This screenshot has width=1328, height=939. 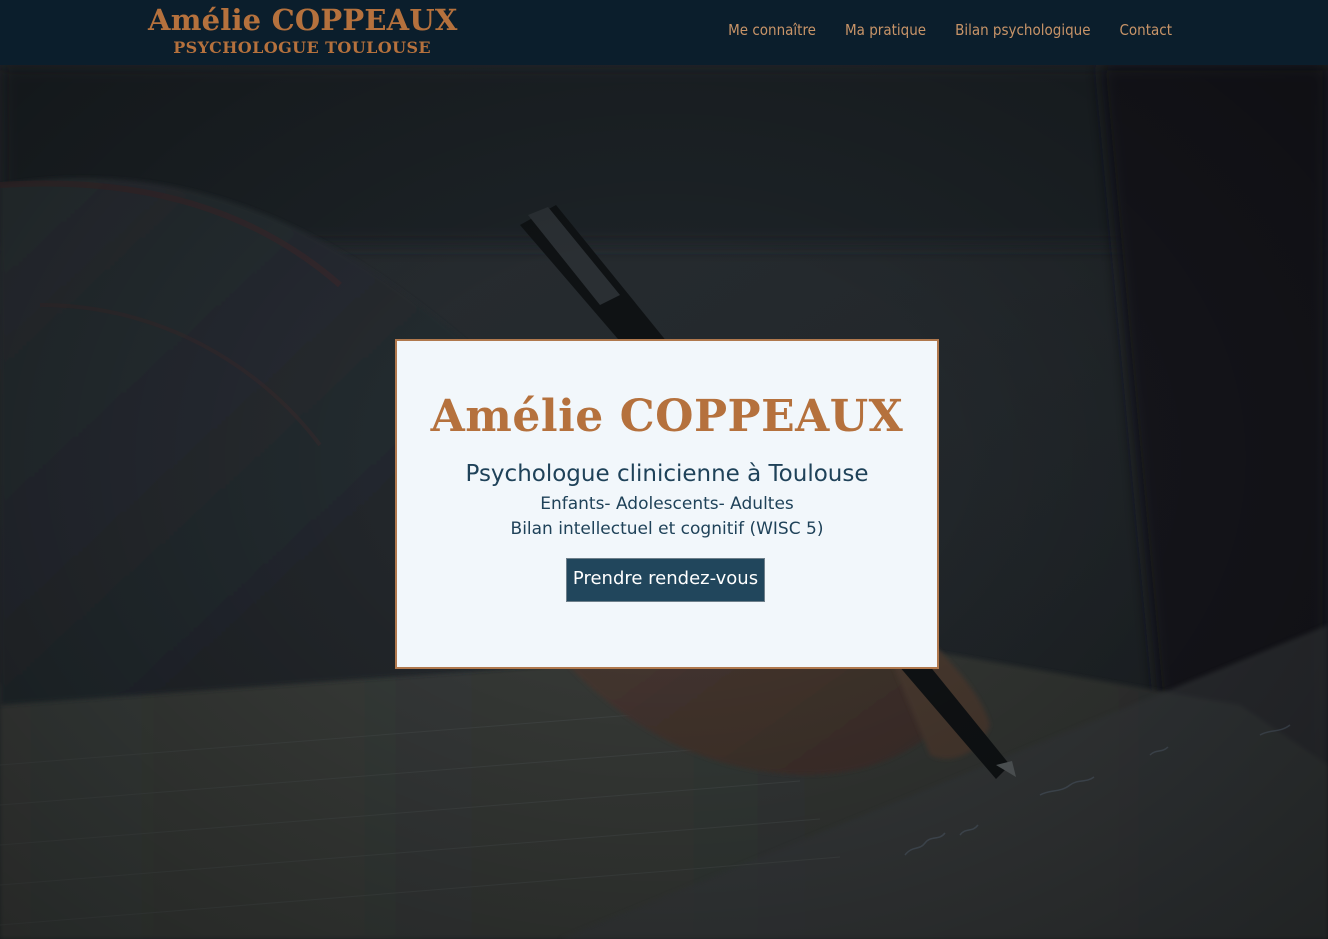 I want to click on logo-subtitle: PSYCHOLOGUE TOULOUSE, so click(x=302, y=47).